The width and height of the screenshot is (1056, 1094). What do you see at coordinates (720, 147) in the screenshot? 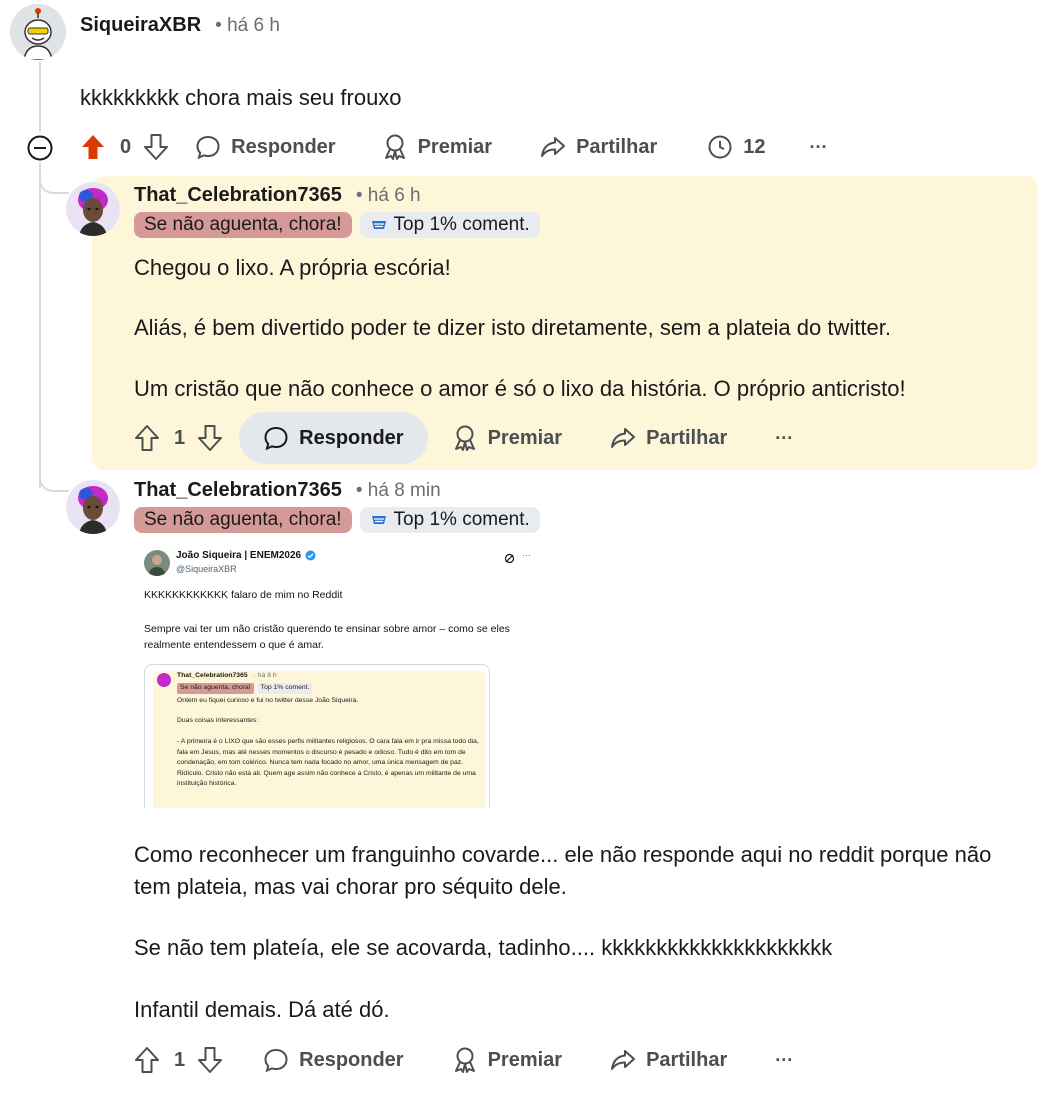
I see `clock-icon` at bounding box center [720, 147].